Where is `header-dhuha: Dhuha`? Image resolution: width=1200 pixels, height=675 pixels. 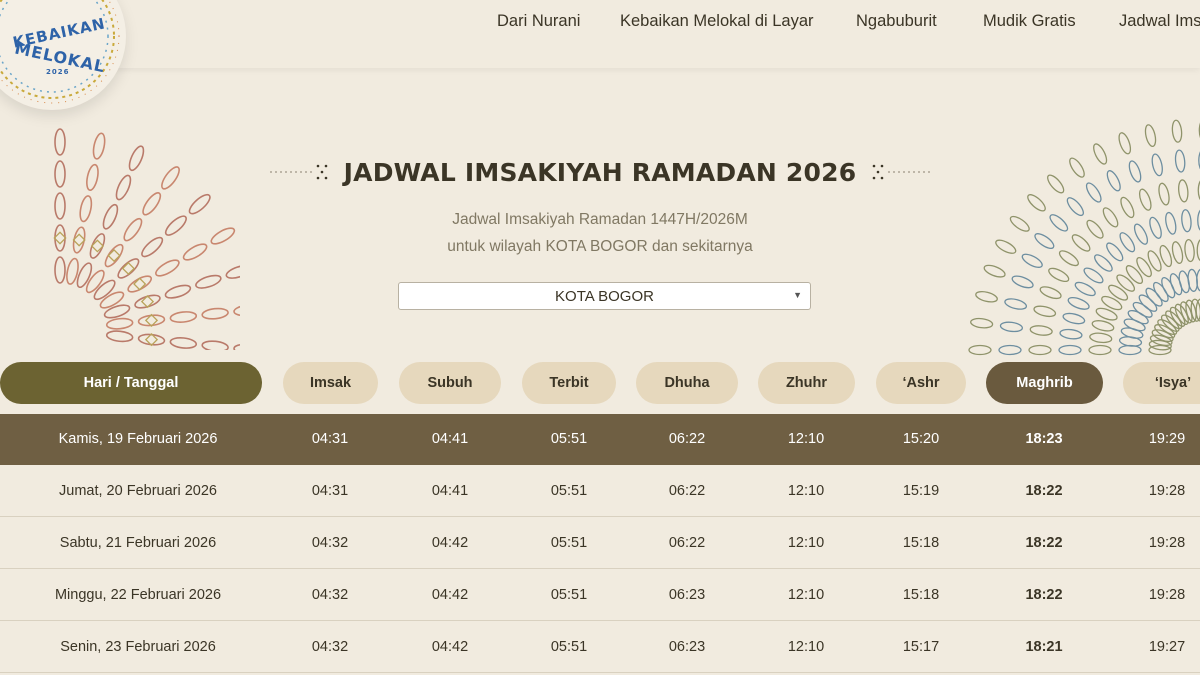 header-dhuha: Dhuha is located at coordinates (687, 383).